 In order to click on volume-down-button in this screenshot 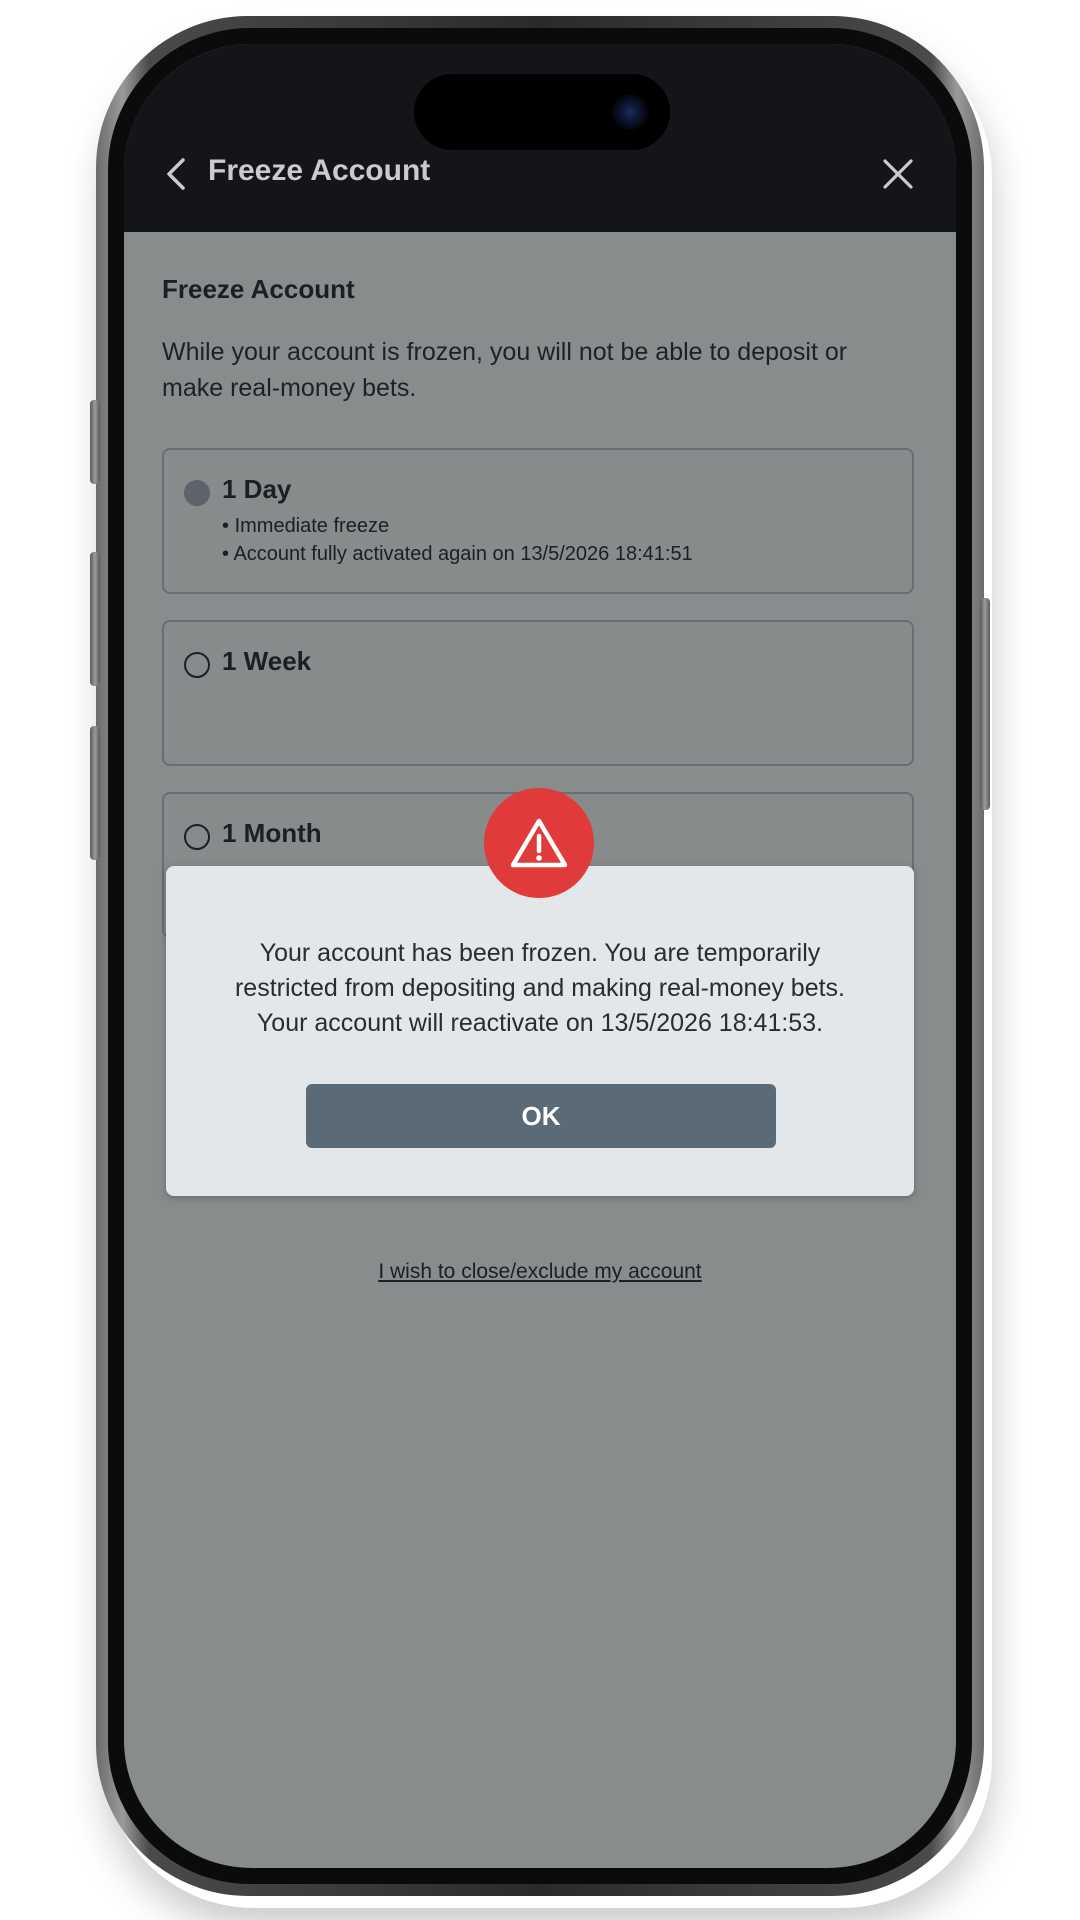, I will do `click(95, 793)`.